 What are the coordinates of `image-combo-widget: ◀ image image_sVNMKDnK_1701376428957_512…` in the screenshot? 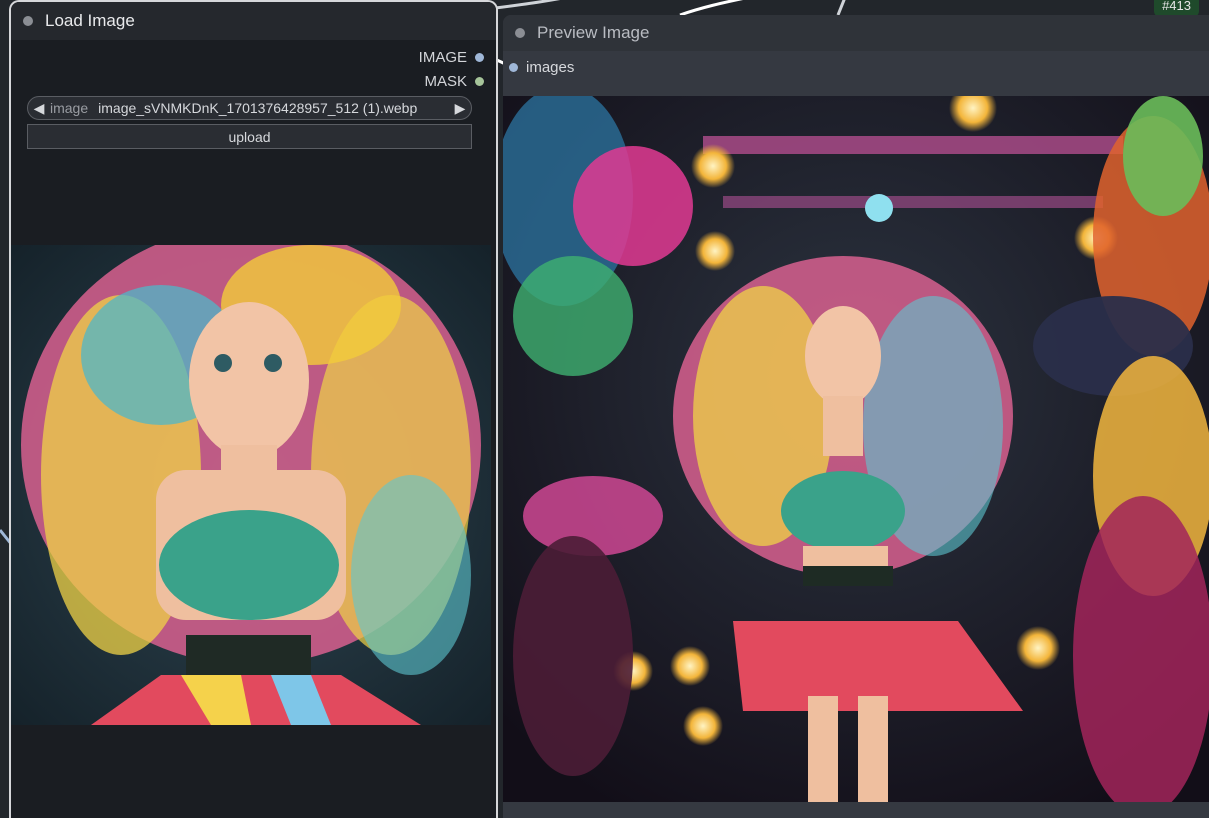 It's located at (249, 108).